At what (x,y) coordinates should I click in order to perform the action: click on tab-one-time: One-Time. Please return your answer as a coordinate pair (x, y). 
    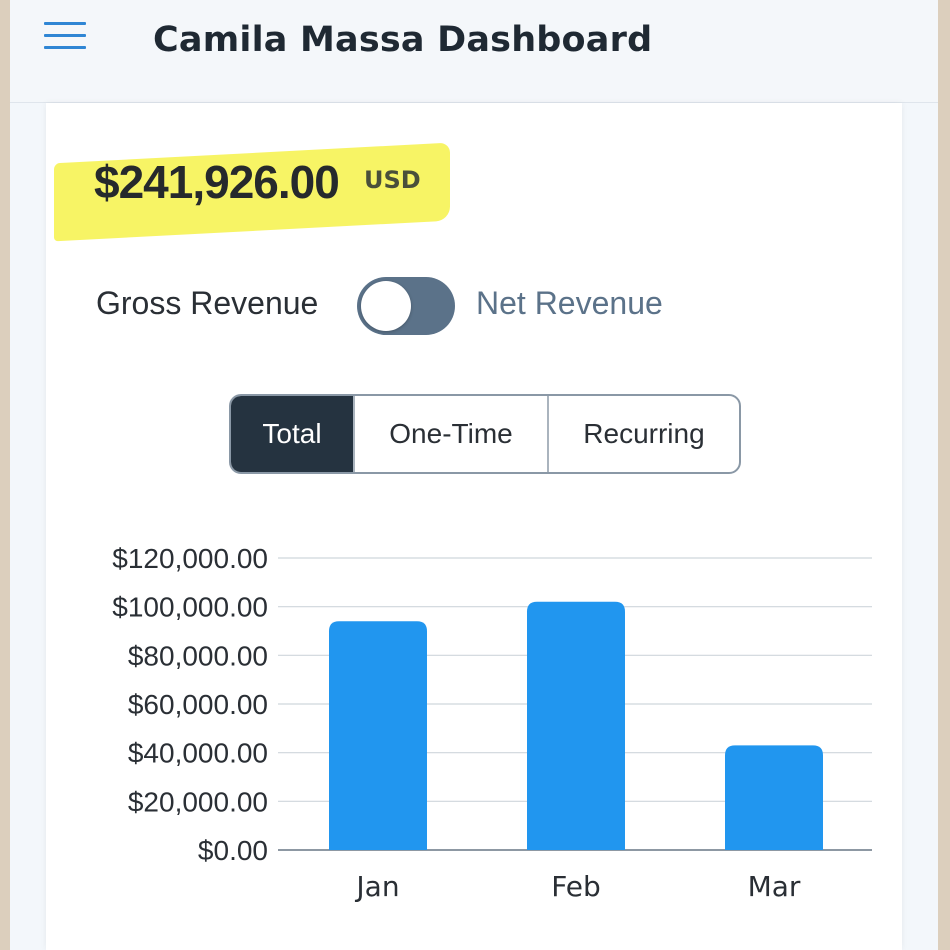
    Looking at the image, I should click on (452, 434).